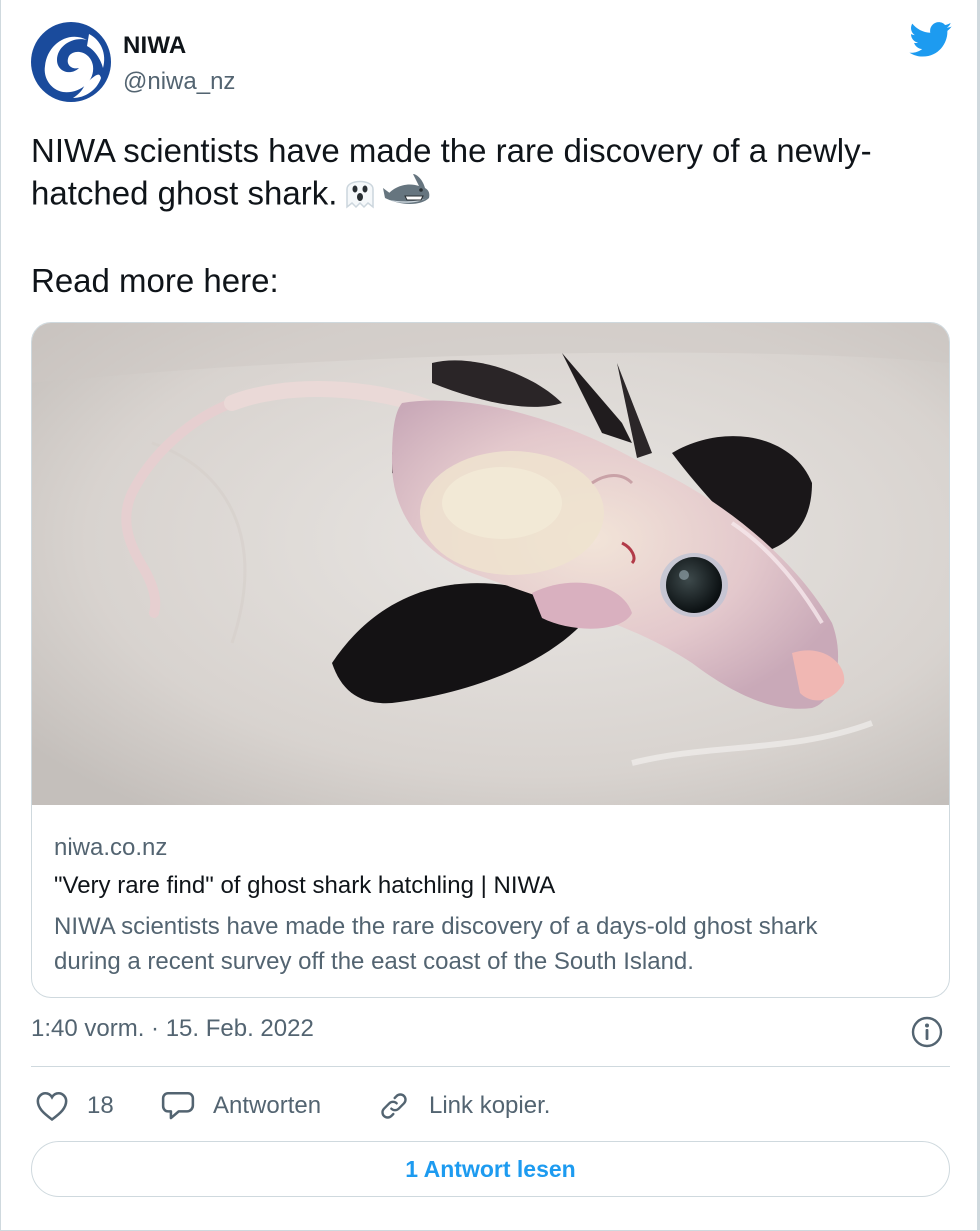 The width and height of the screenshot is (980, 1231). Describe the element at coordinates (360, 196) in the screenshot. I see `ghost-emoji-icon` at that location.